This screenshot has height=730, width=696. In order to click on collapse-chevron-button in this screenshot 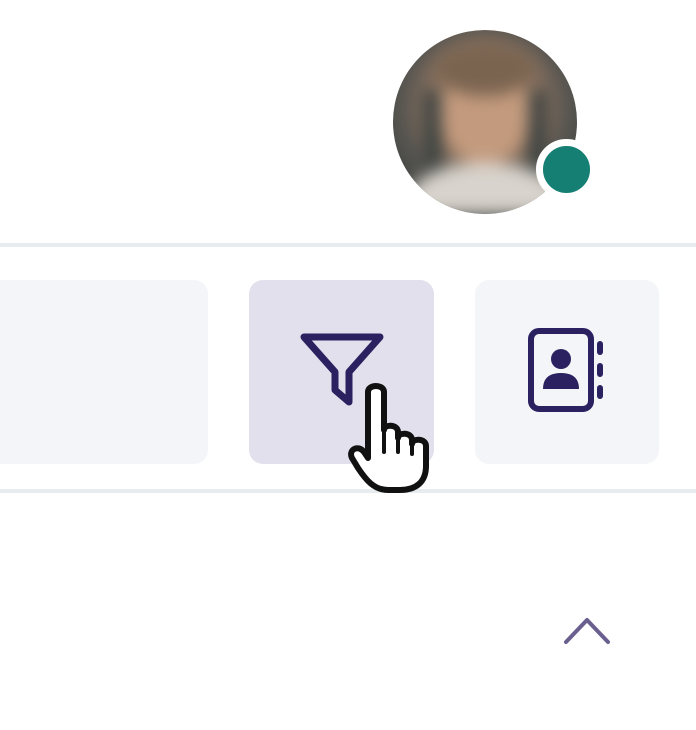, I will do `click(587, 630)`.